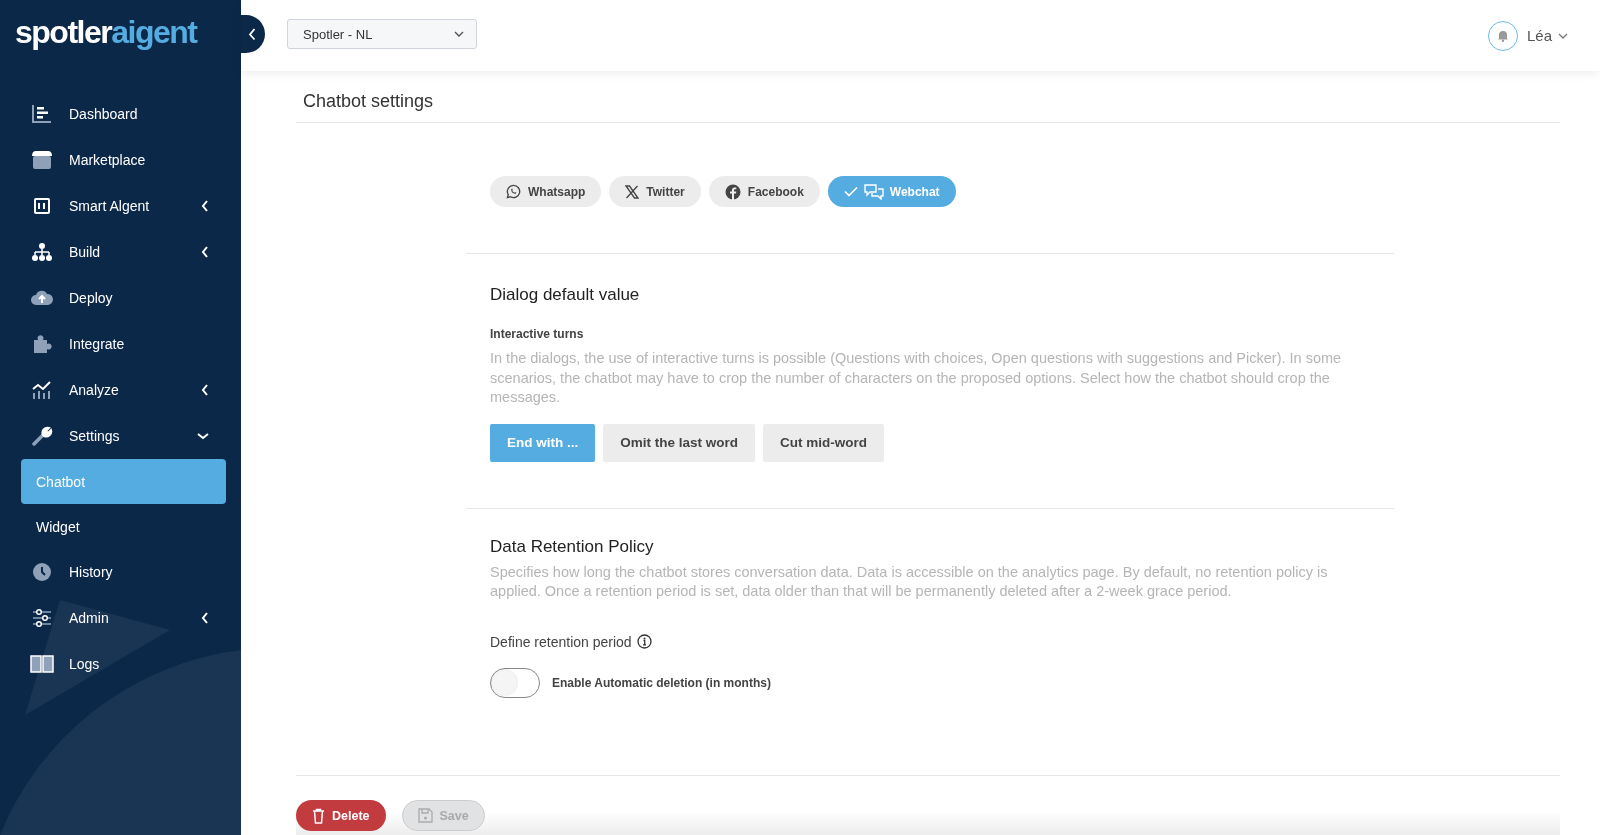 Image resolution: width=1600 pixels, height=835 pixels. Describe the element at coordinates (873, 191) in the screenshot. I see `chat-bubbles-icon` at that location.